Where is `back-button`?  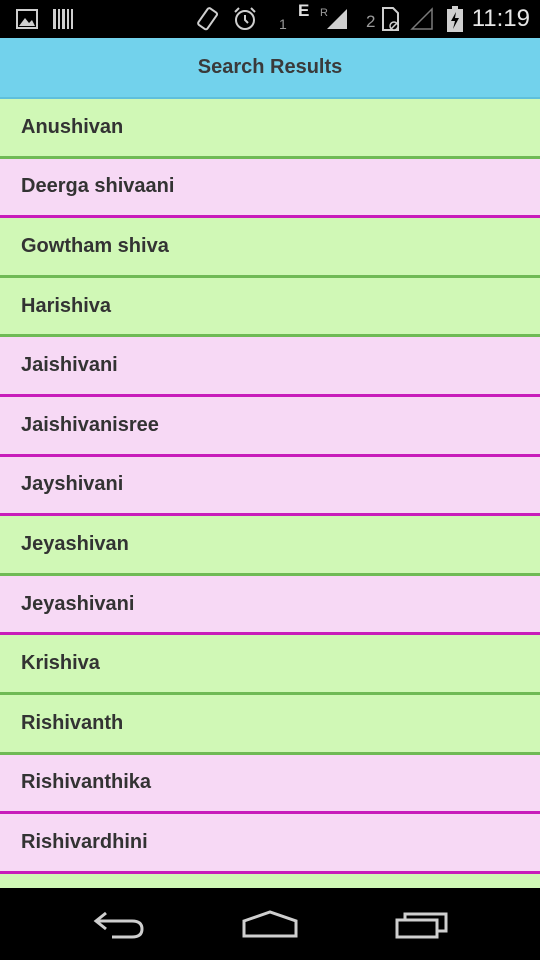 back-button is located at coordinates (120, 924).